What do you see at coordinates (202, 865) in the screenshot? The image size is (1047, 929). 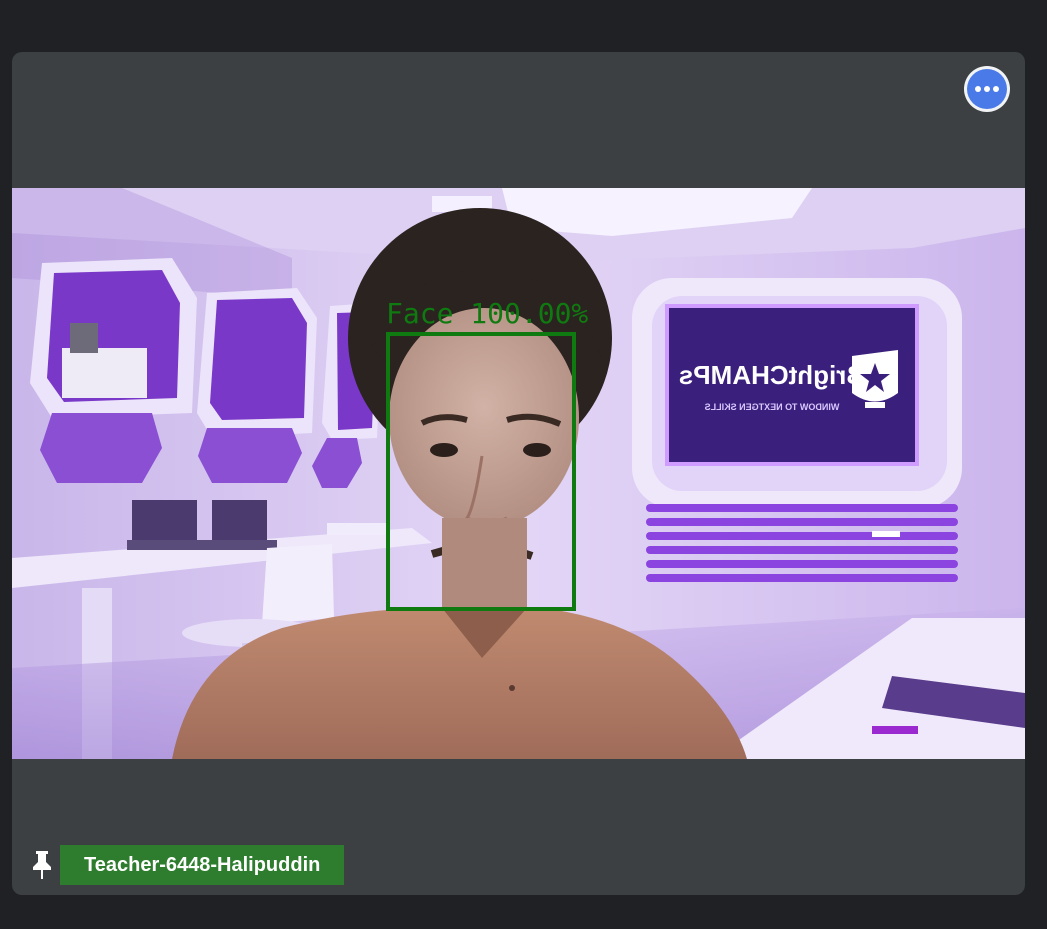 I see `participant-name-label: Teacher-6448-Halipuddin` at bounding box center [202, 865].